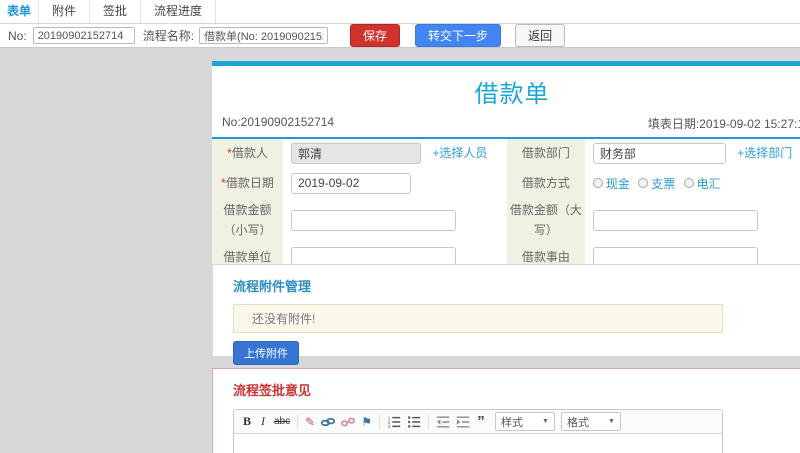 The image size is (800, 453). Describe the element at coordinates (179, 11) in the screenshot. I see `tab-process-progress: 流程进度` at that location.